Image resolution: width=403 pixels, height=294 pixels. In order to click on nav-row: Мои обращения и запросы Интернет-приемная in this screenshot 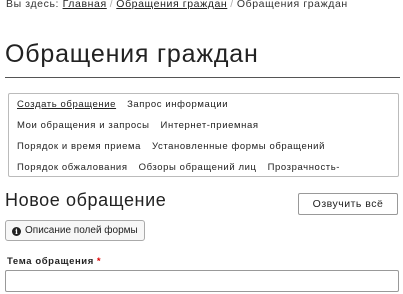, I will do `click(143, 127)`.